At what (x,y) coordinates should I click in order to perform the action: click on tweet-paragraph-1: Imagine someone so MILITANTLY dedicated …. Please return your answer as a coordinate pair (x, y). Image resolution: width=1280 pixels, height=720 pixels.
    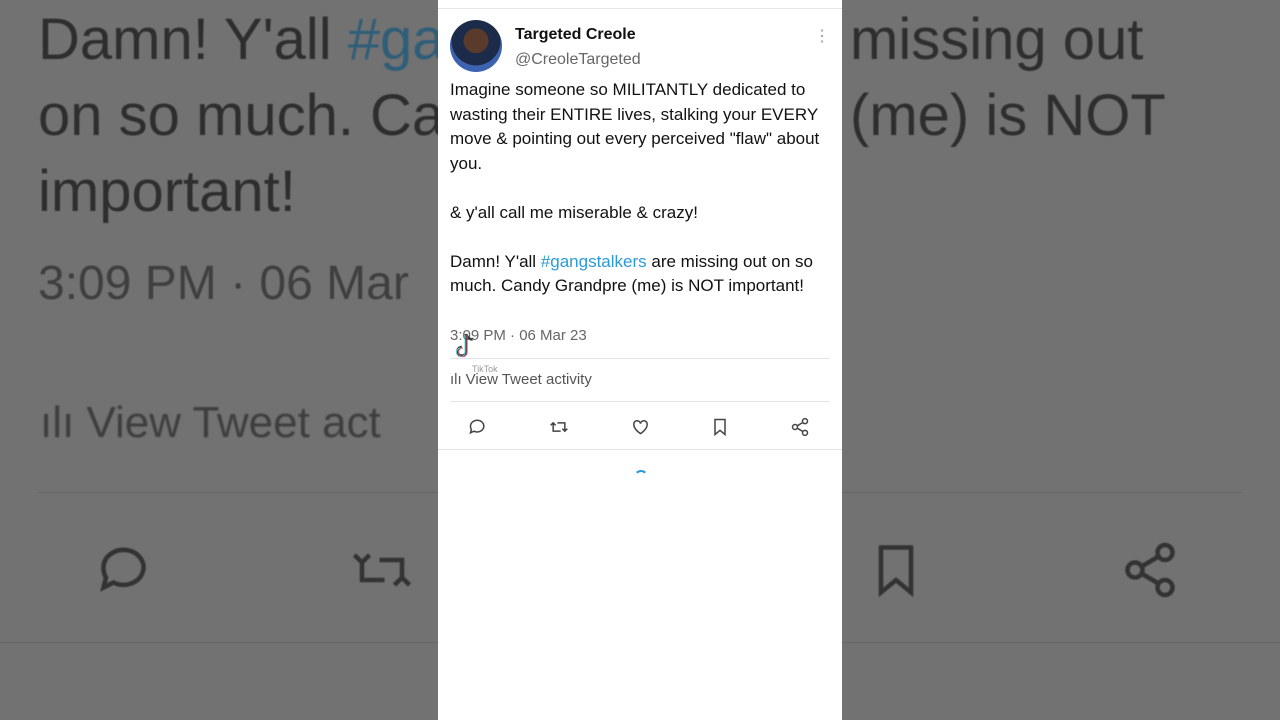
    Looking at the image, I should click on (635, 126).